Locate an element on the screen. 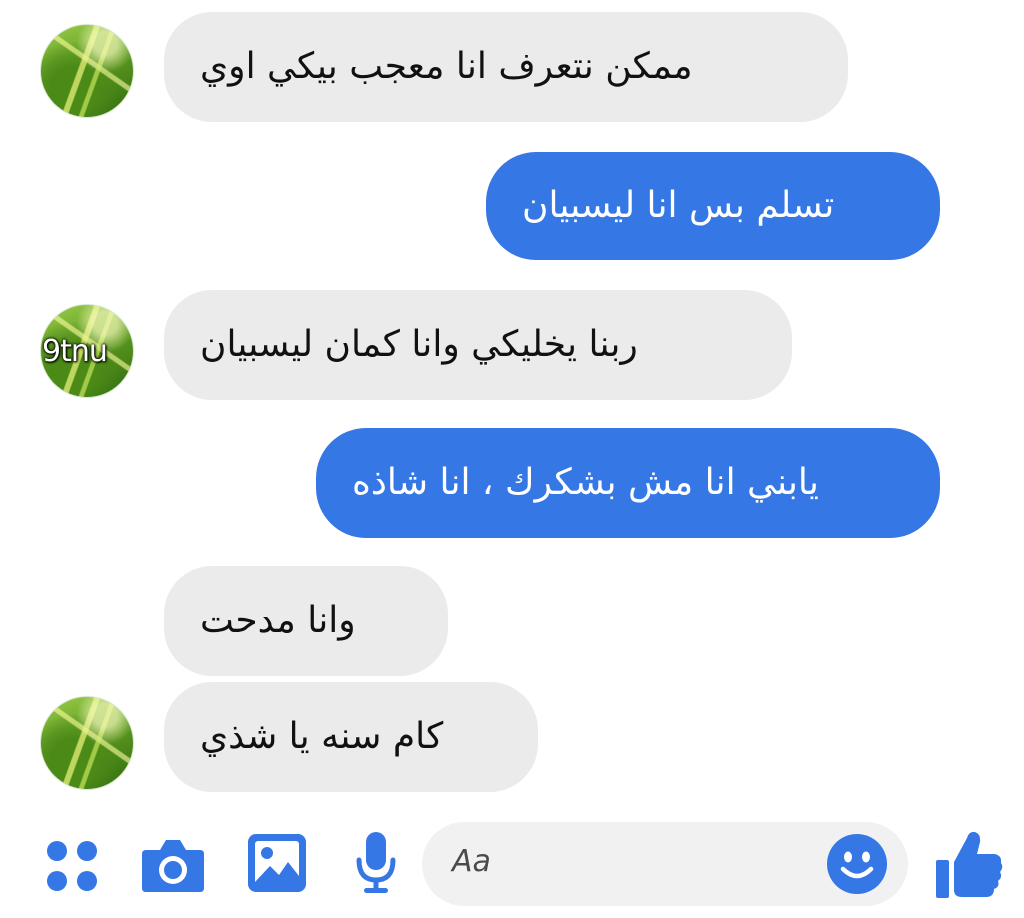 This screenshot has width=1024, height=918. incoming-message: كام سنه يا شذي is located at coordinates (351, 737).